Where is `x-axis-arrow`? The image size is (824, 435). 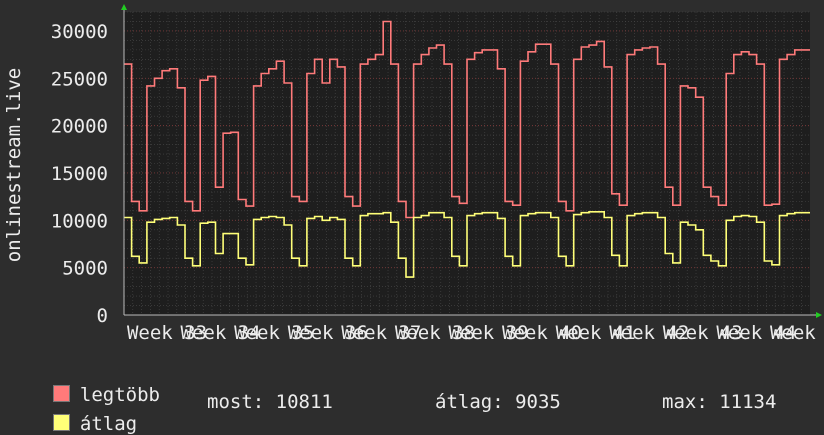 x-axis-arrow is located at coordinates (819, 315).